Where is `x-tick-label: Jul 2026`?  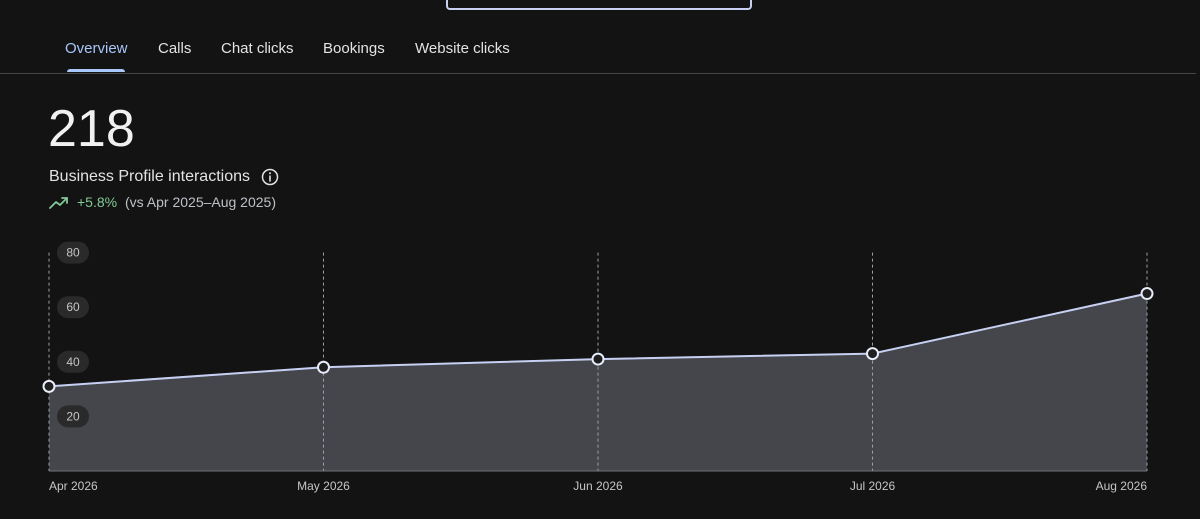 x-tick-label: Jul 2026 is located at coordinates (873, 486).